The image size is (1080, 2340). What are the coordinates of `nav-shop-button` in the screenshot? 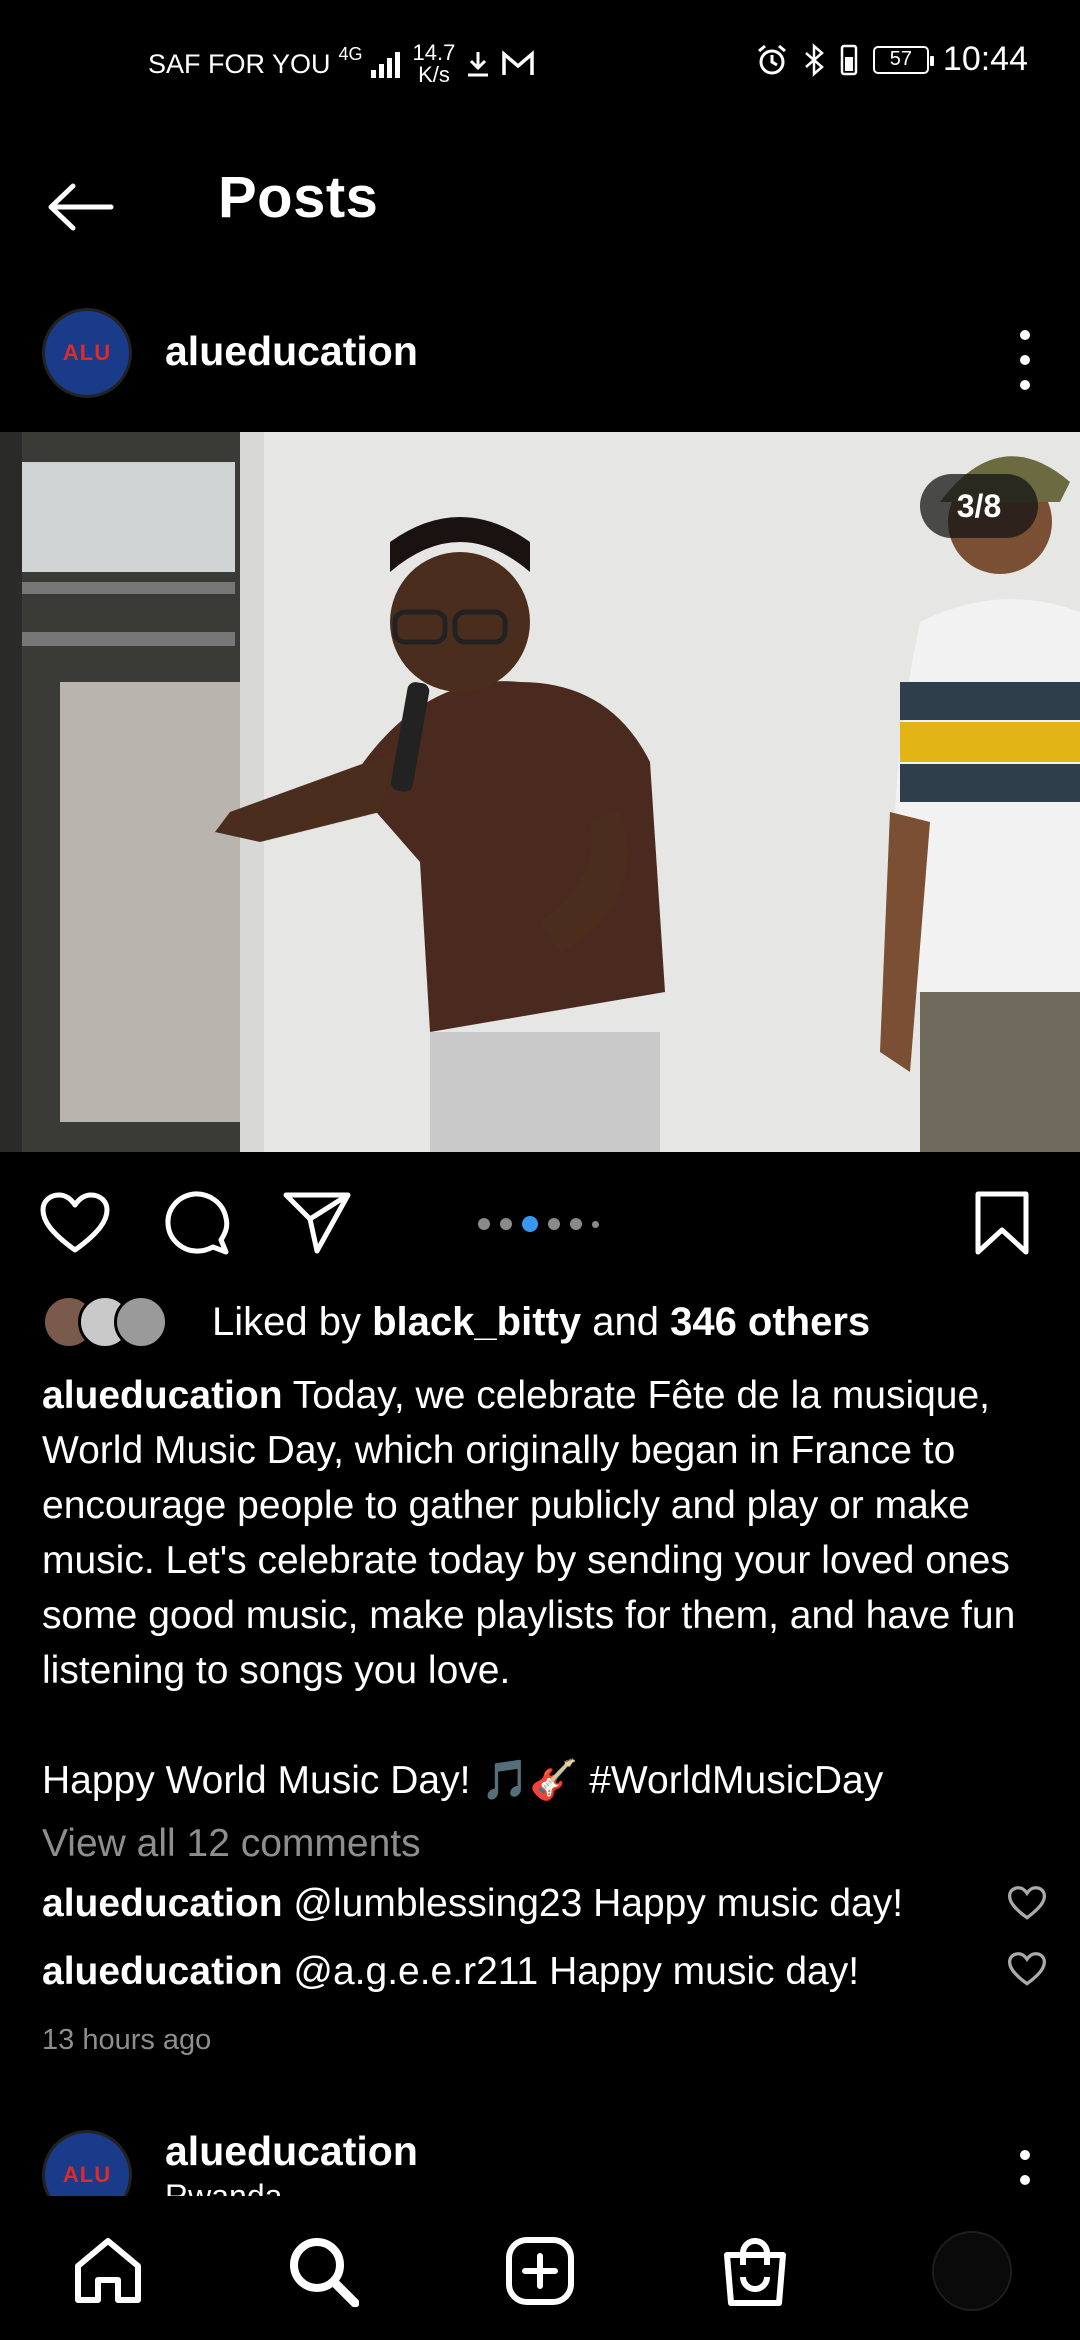 It's located at (755, 2271).